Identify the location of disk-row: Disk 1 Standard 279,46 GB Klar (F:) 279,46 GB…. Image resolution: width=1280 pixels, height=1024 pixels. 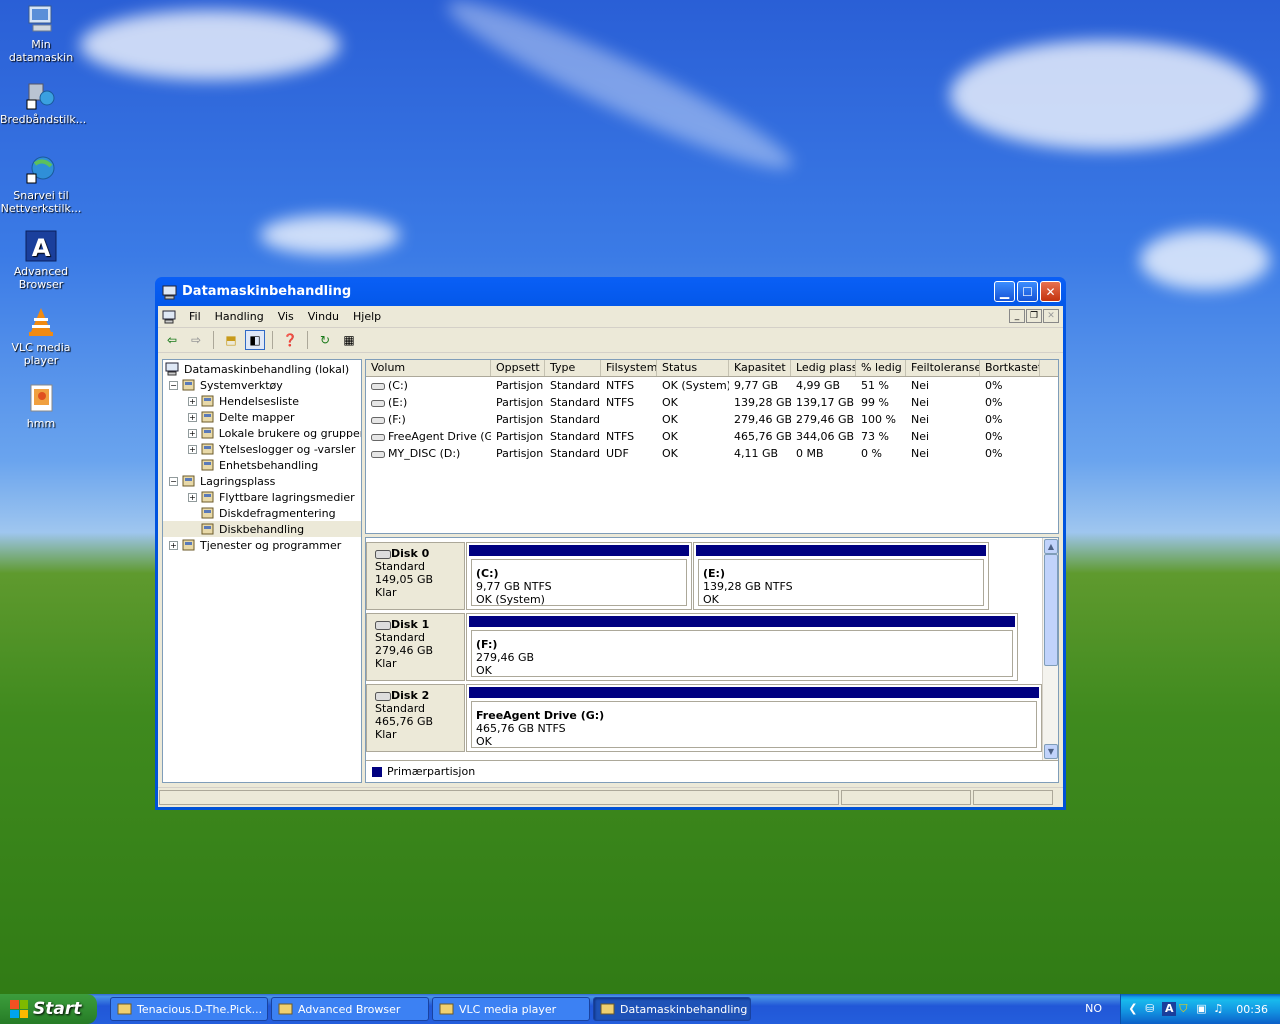
(692, 647).